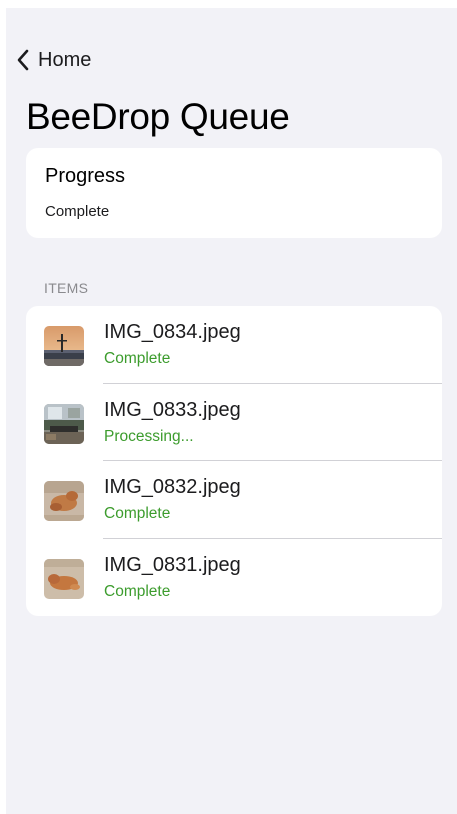 The image size is (457, 814). Describe the element at coordinates (172, 409) in the screenshot. I see `item-name: IMG_0833.jpeg` at that location.